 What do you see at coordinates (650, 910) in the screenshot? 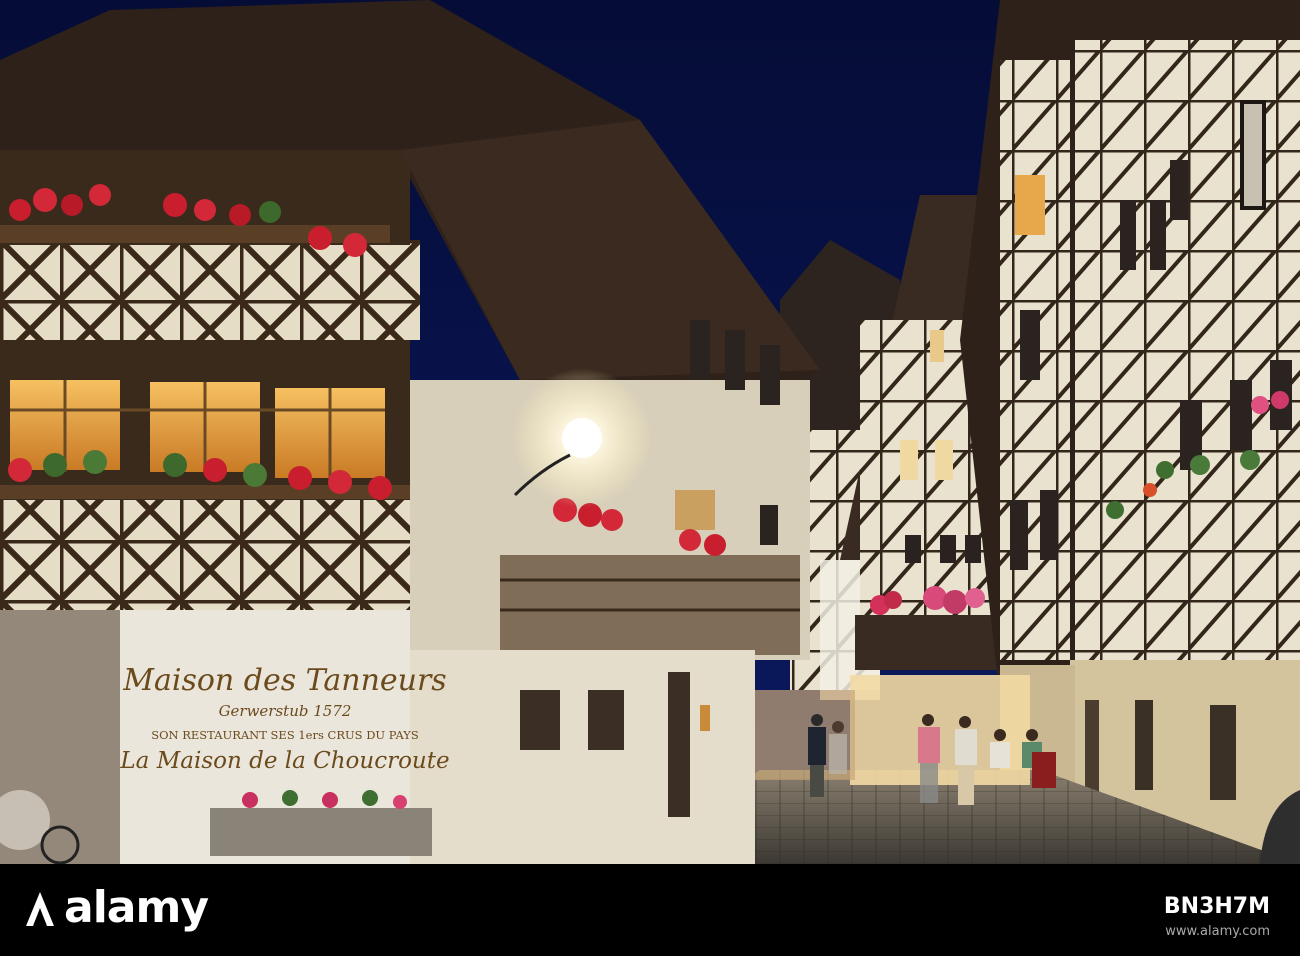
I see `watermark-bar: alamy BN3H7M www.alamy.com` at bounding box center [650, 910].